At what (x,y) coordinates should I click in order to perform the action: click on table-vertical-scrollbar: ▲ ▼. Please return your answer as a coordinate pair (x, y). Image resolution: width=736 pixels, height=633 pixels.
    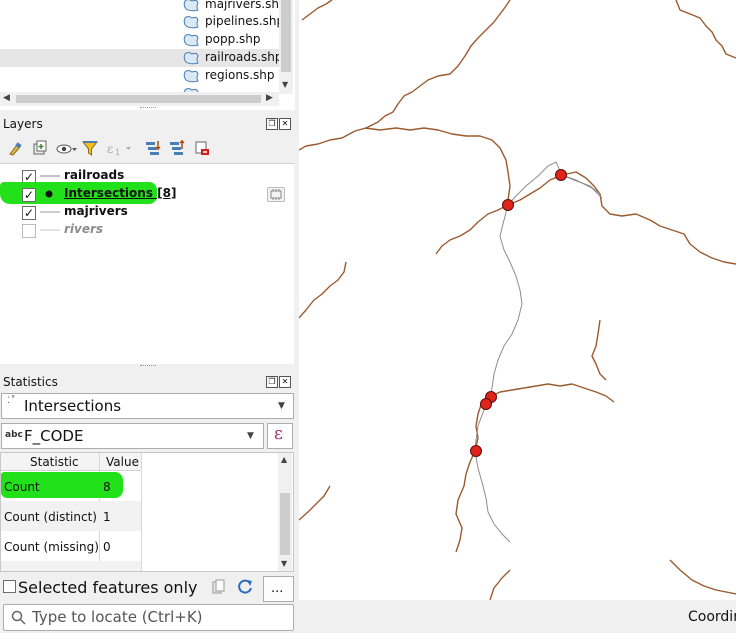
    Looking at the image, I should click on (285, 512).